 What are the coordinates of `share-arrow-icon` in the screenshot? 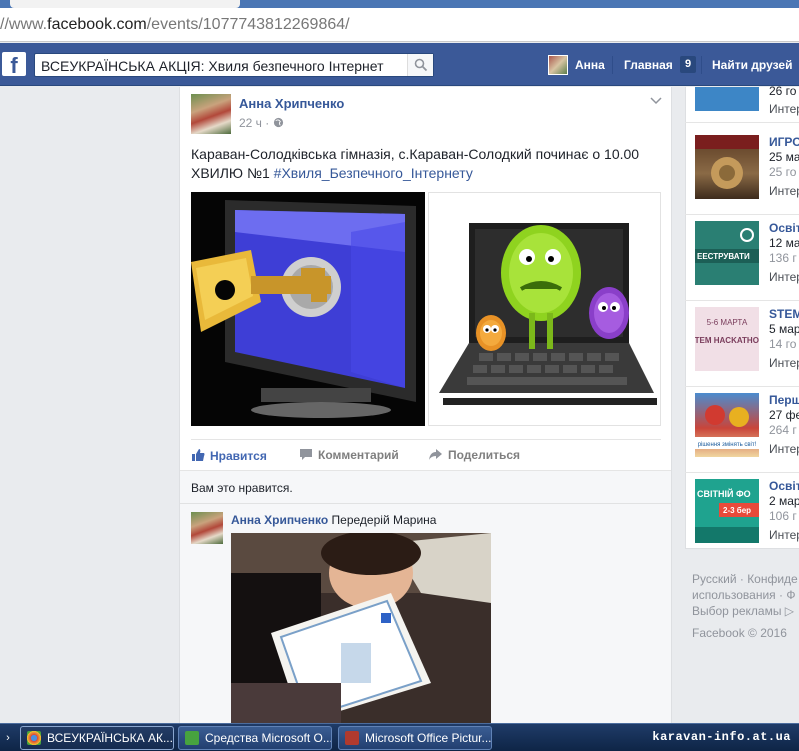 It's located at (435, 454).